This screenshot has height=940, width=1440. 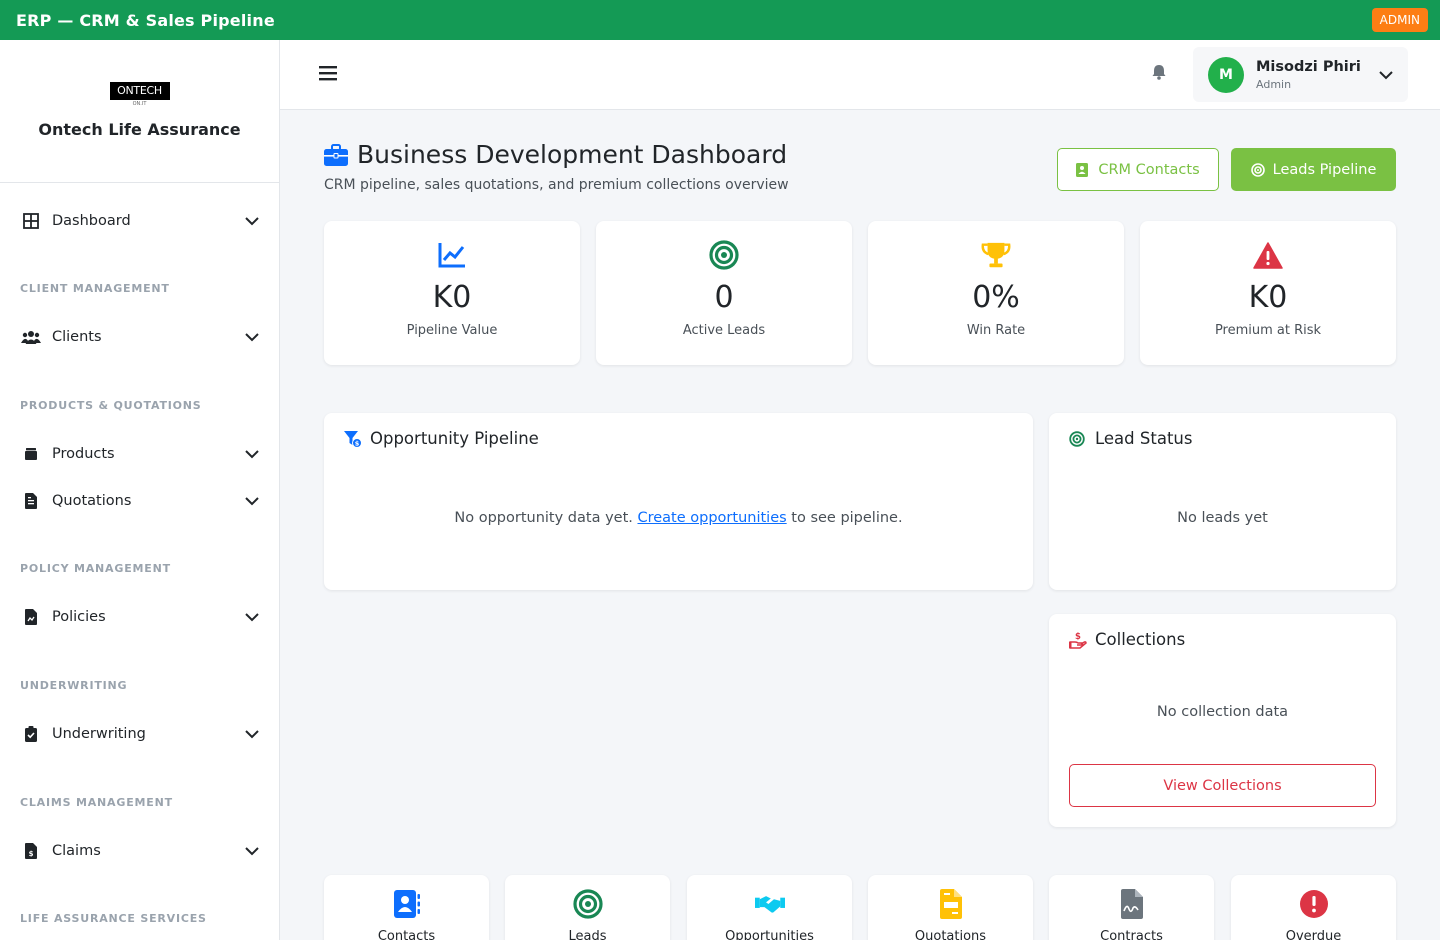 I want to click on section-life-assurance-services: LIFE ASSURANCE SERVICES, so click(x=113, y=918).